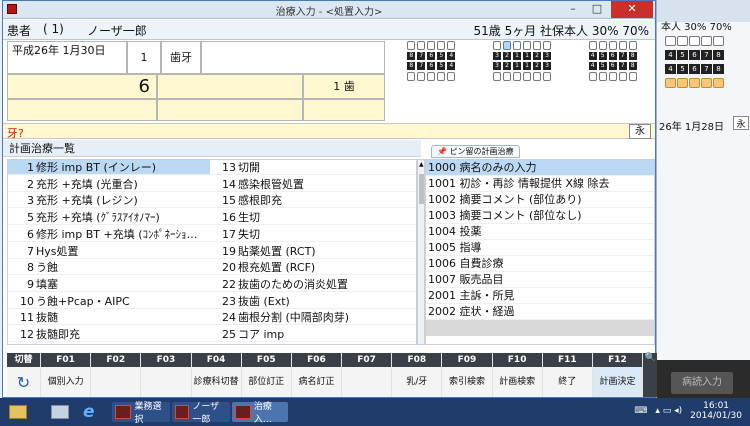  What do you see at coordinates (475, 151) in the screenshot?
I see `pinned-plan-tab: 📌 ピン留の計画治療` at bounding box center [475, 151].